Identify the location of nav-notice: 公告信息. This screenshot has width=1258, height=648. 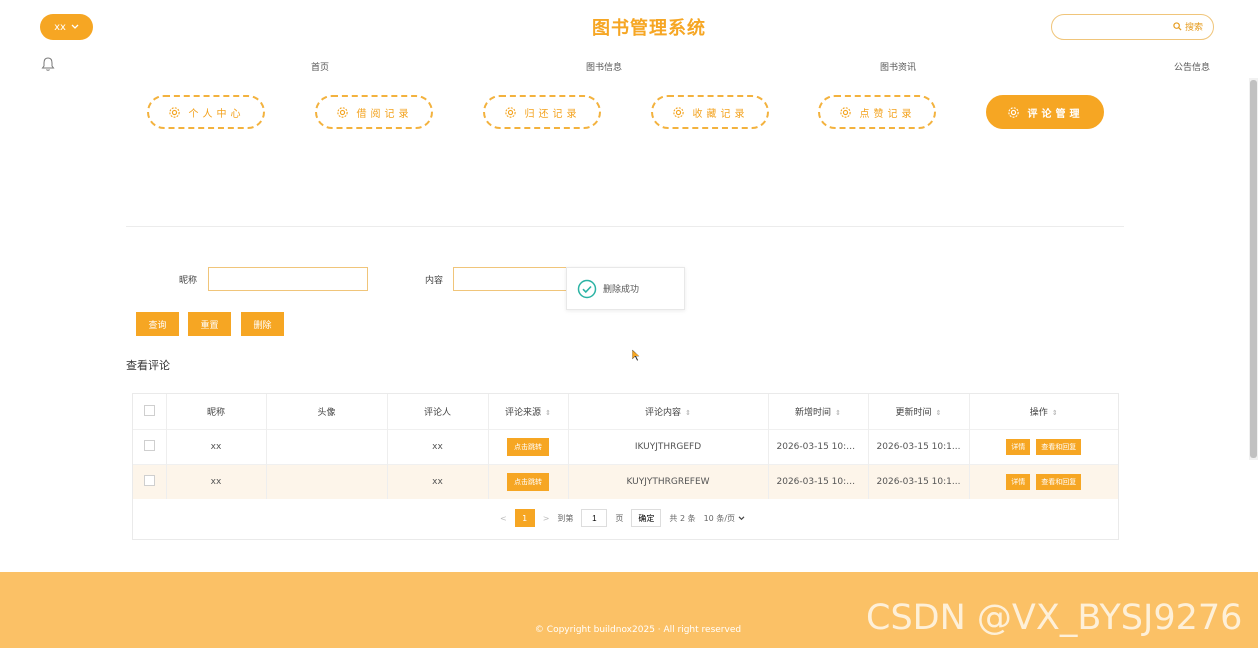
(1192, 66).